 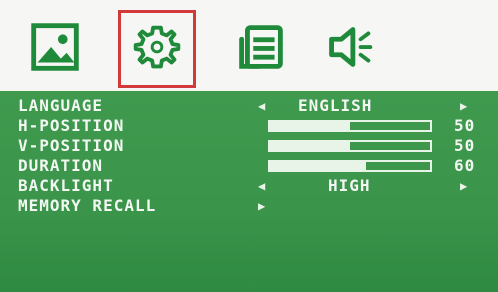 I want to click on backlight-label: BACKLIGHT, so click(x=66, y=185).